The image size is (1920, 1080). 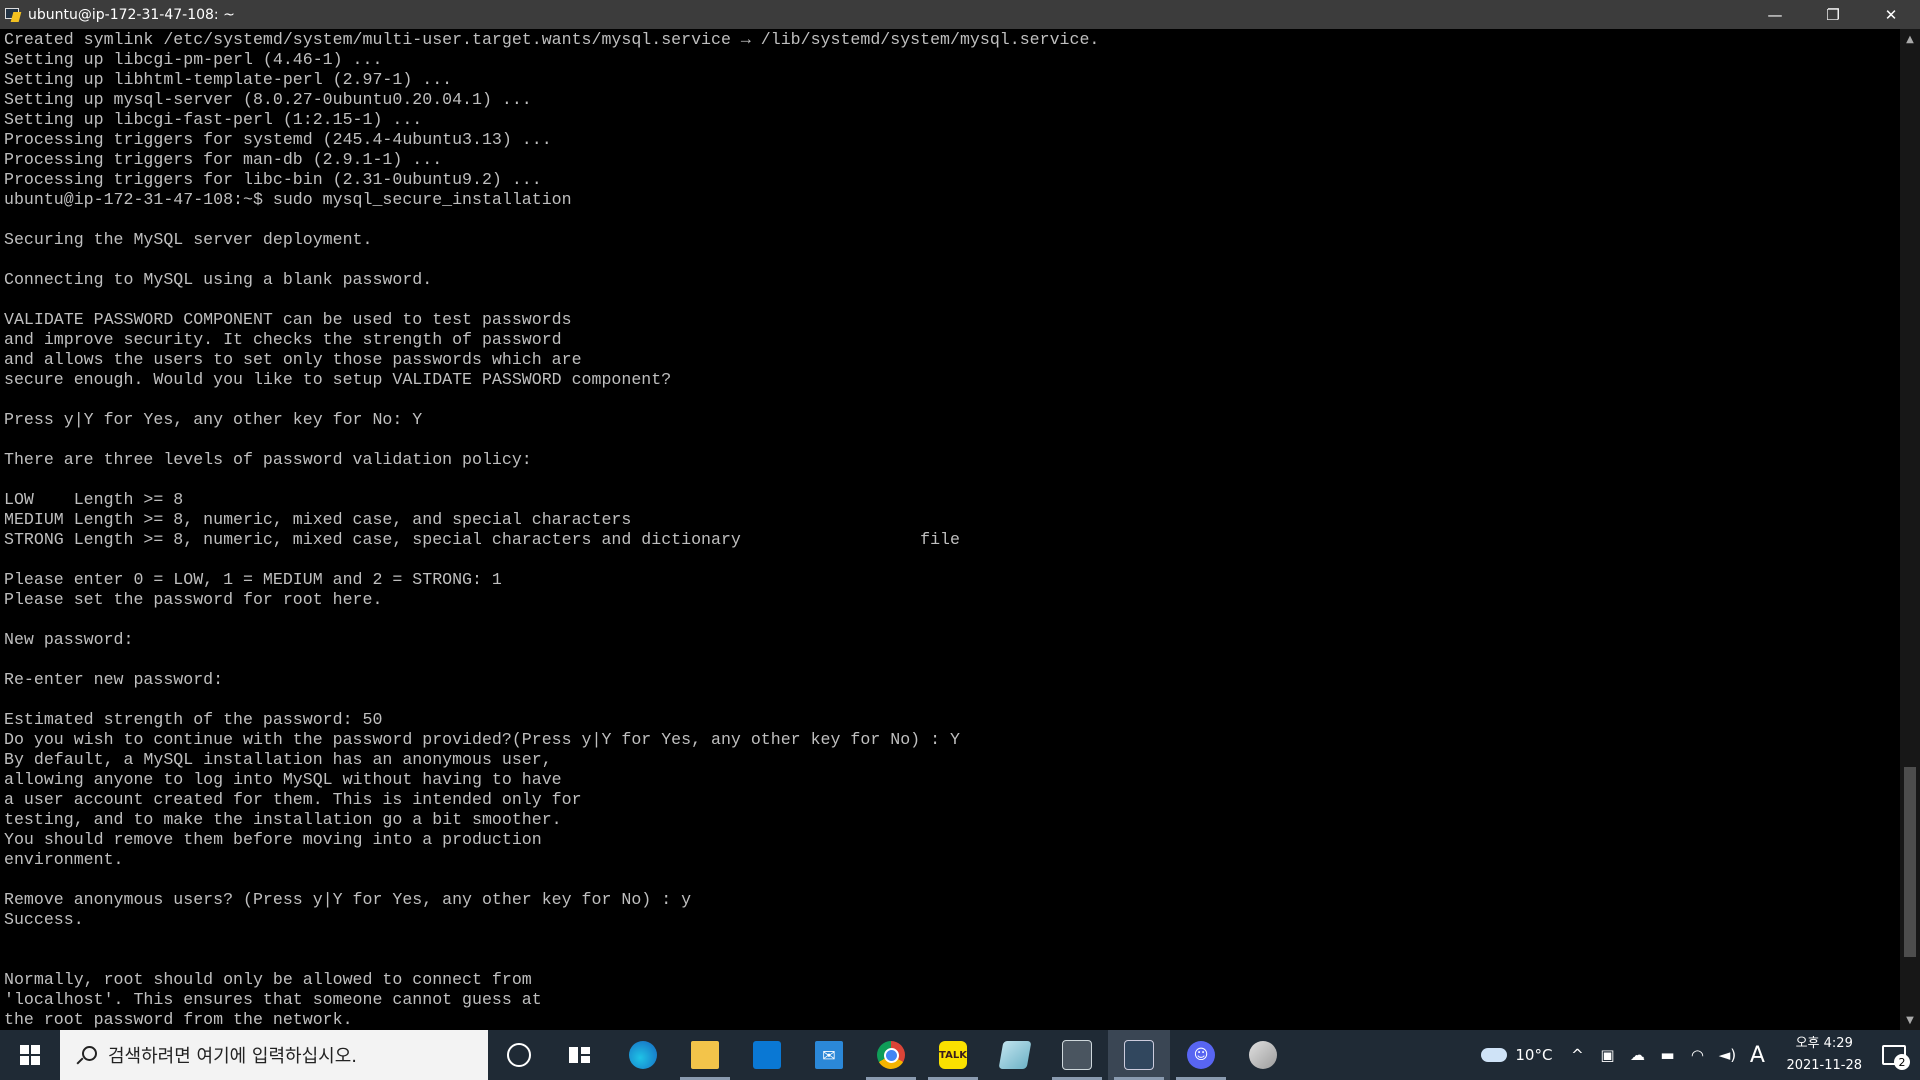 I want to click on taskbar-task-manager, so click(x=1077, y=1055).